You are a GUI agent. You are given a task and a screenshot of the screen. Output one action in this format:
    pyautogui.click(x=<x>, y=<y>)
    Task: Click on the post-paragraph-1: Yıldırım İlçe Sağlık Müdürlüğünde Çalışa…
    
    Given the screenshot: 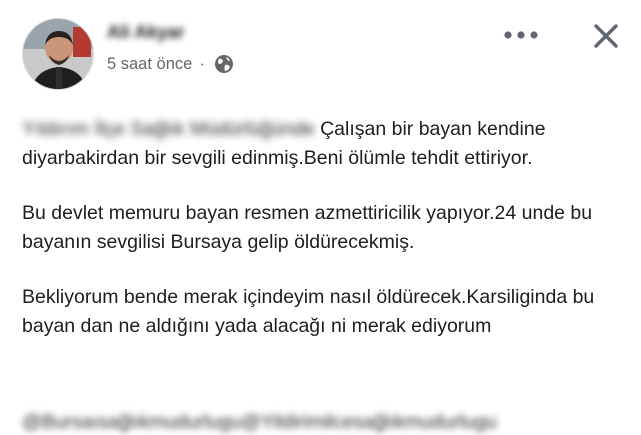 What is the action you would take?
    pyautogui.click(x=328, y=144)
    